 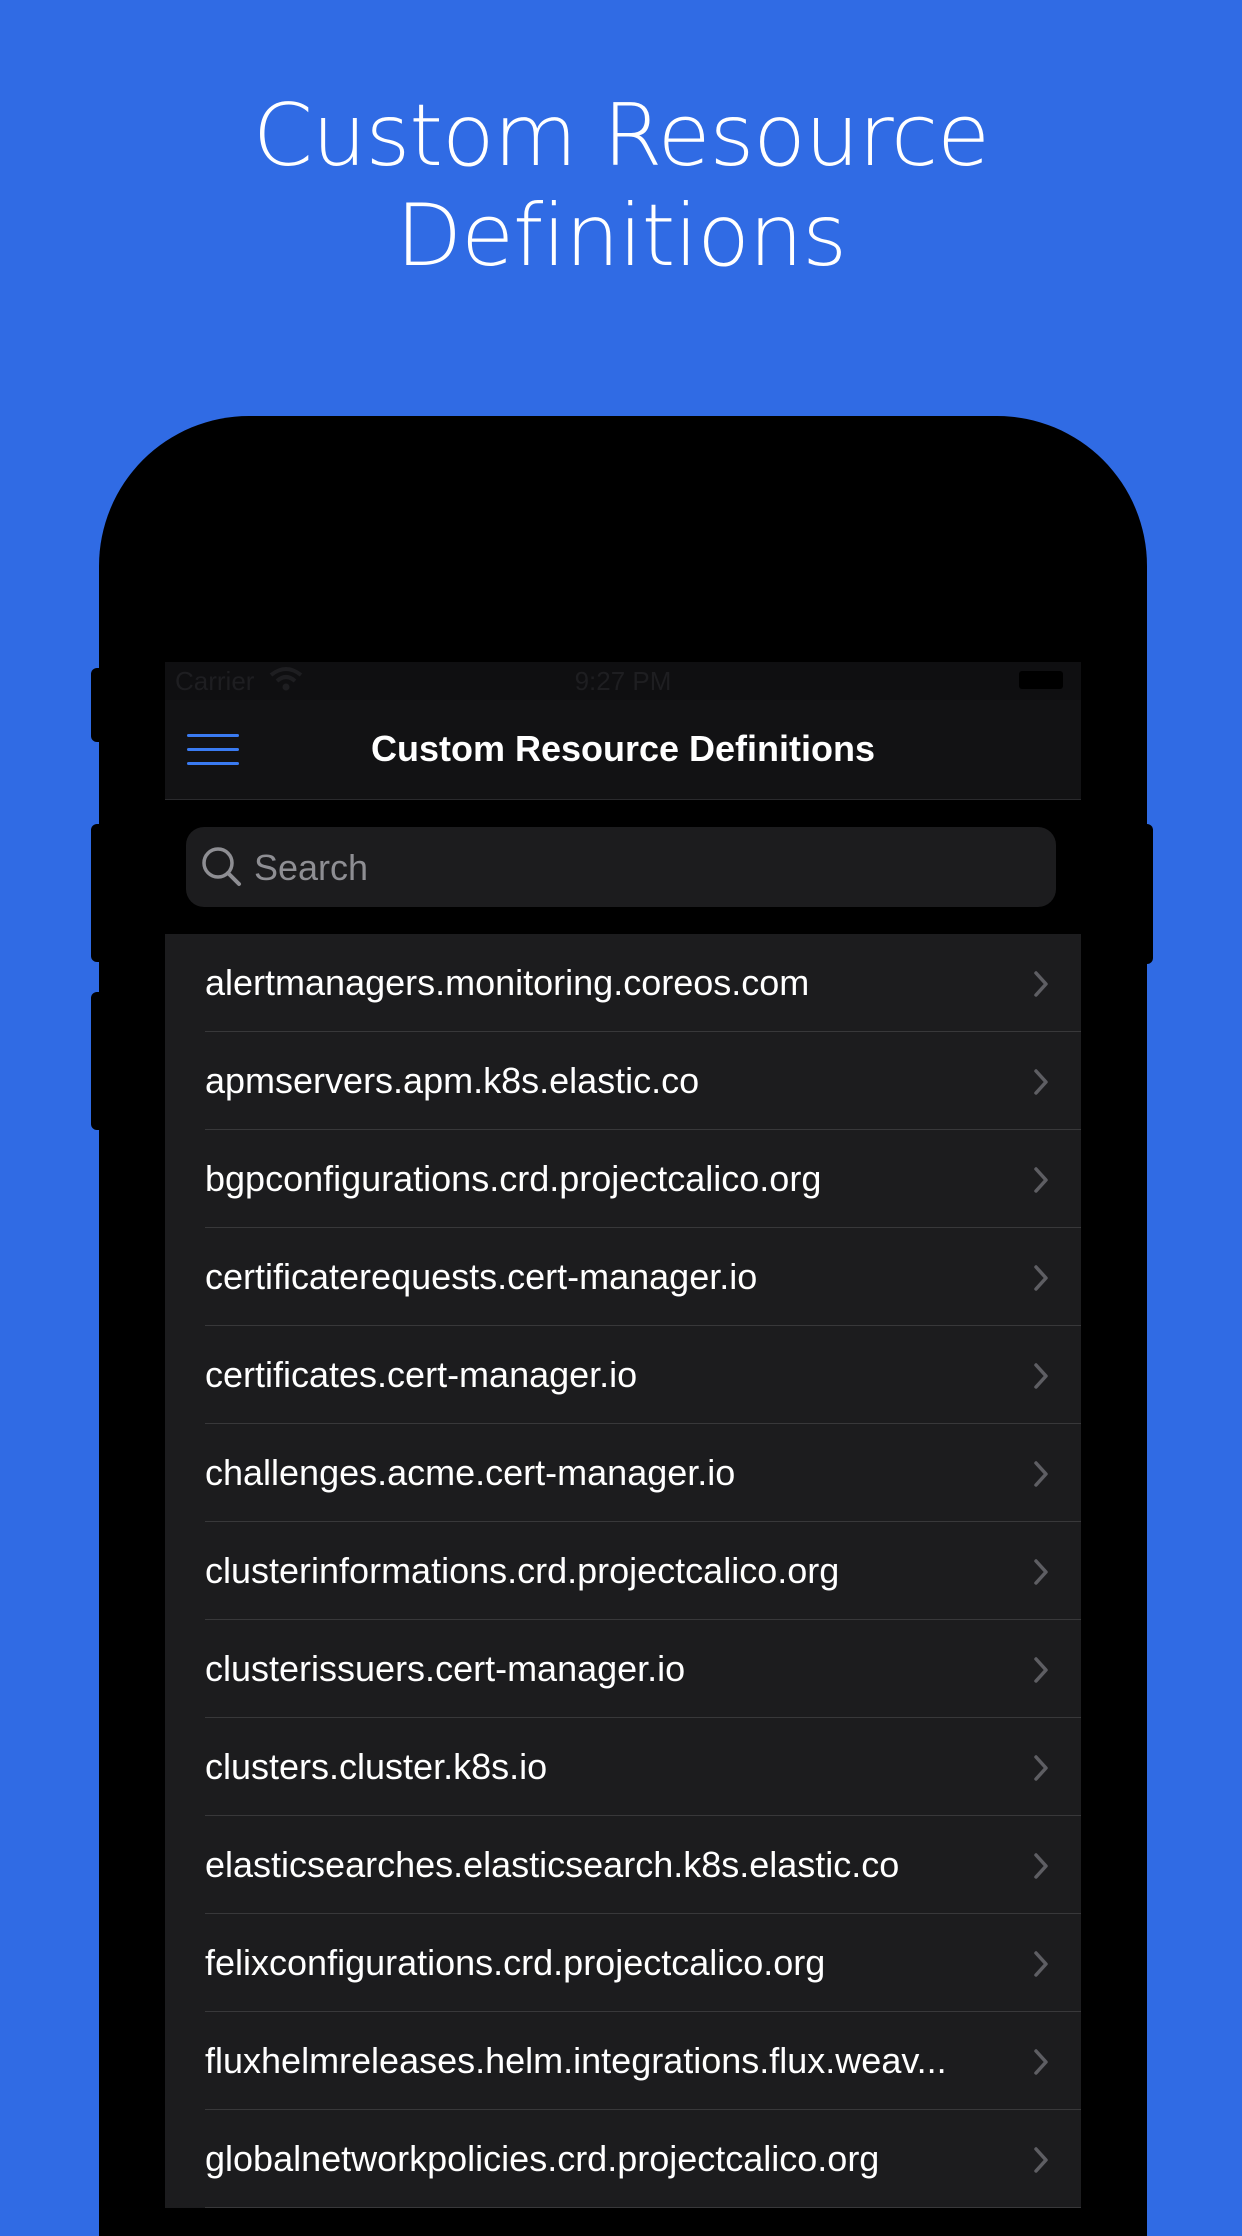 I want to click on list-item-label: clusterissuers.cert-manager.io, so click(x=445, y=1668).